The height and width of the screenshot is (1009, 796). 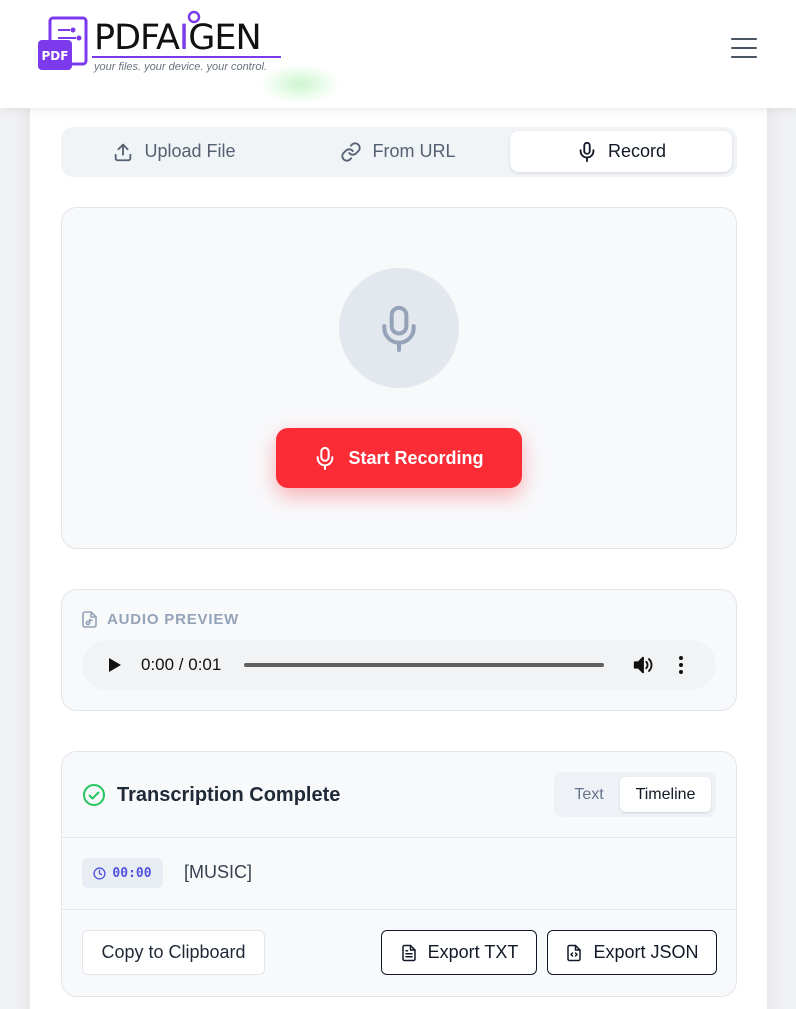 I want to click on timestamp-badge: 00:00, so click(x=122, y=873).